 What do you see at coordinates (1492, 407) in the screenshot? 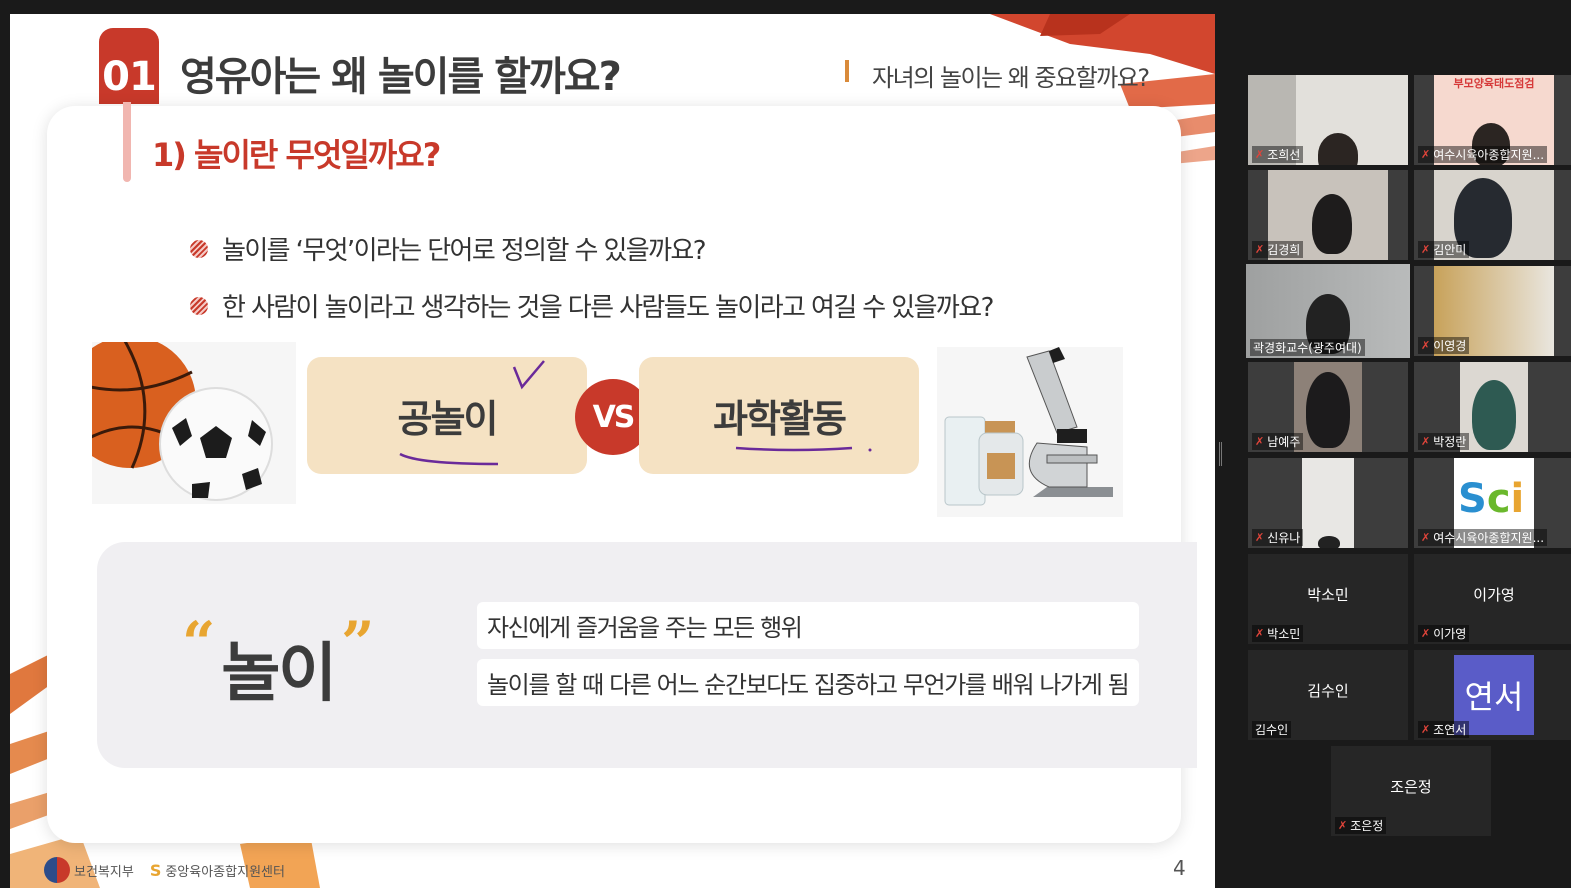
I see `participant-tile: ✗ 박정란` at bounding box center [1492, 407].